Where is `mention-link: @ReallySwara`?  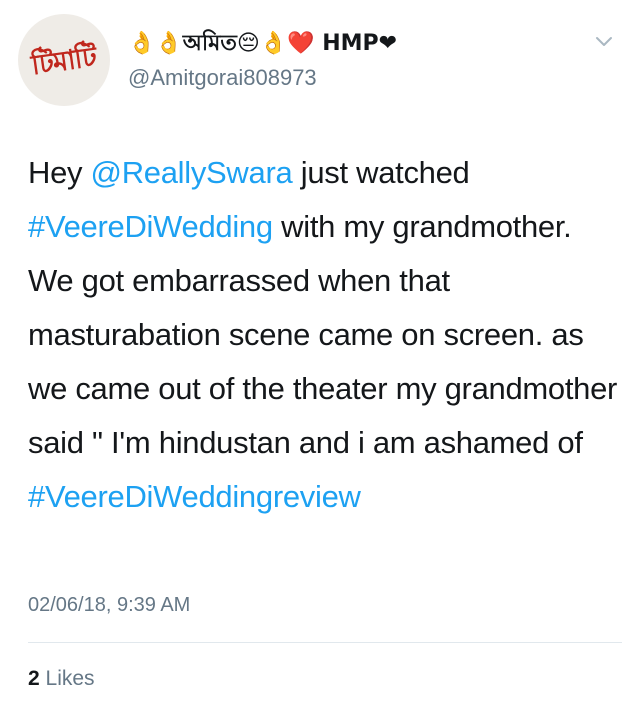 mention-link: @ReallySwara is located at coordinates (192, 172).